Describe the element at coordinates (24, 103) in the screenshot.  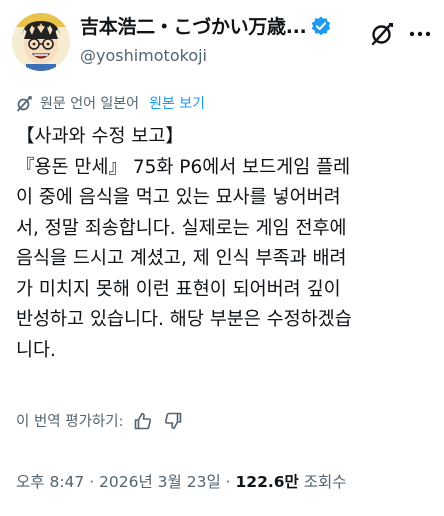
I see `translate-icon` at that location.